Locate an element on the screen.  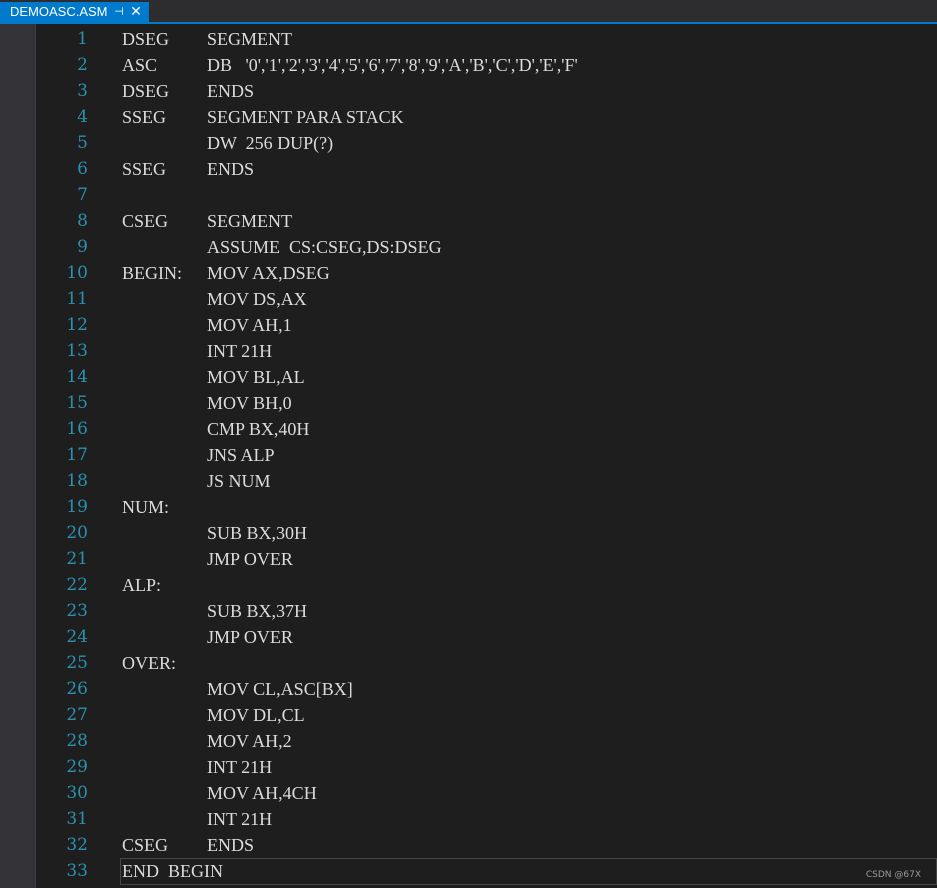
line-number: 23 is located at coordinates (77, 611).